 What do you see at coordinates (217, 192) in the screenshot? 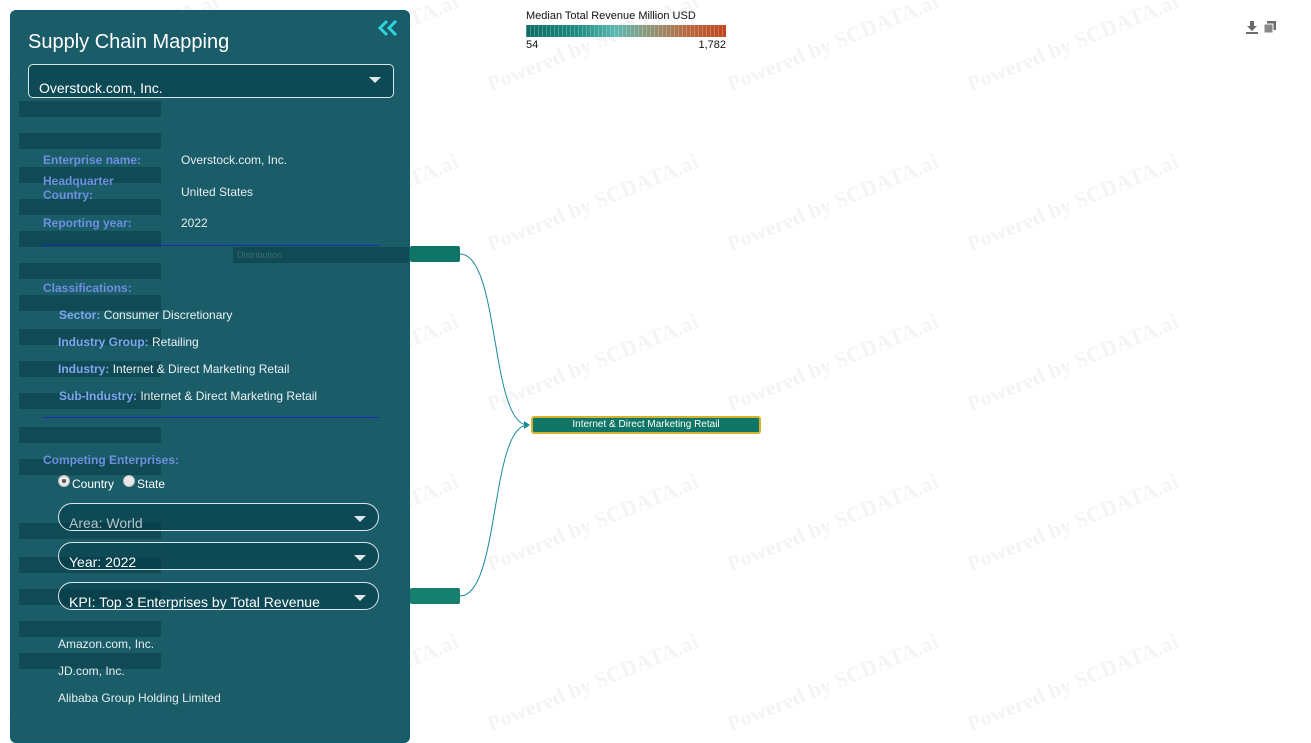
I see `hq-country-value: United States` at bounding box center [217, 192].